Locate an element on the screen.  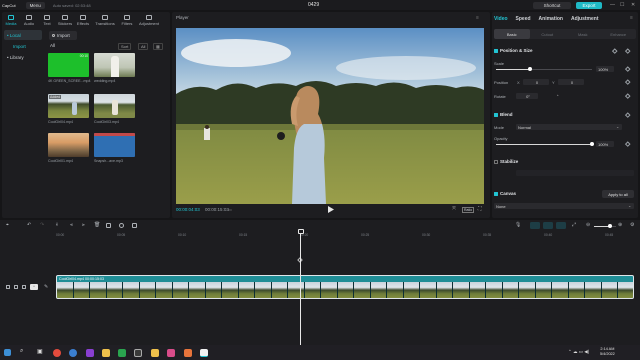
mode-select: Normal is located at coordinates (569, 127).